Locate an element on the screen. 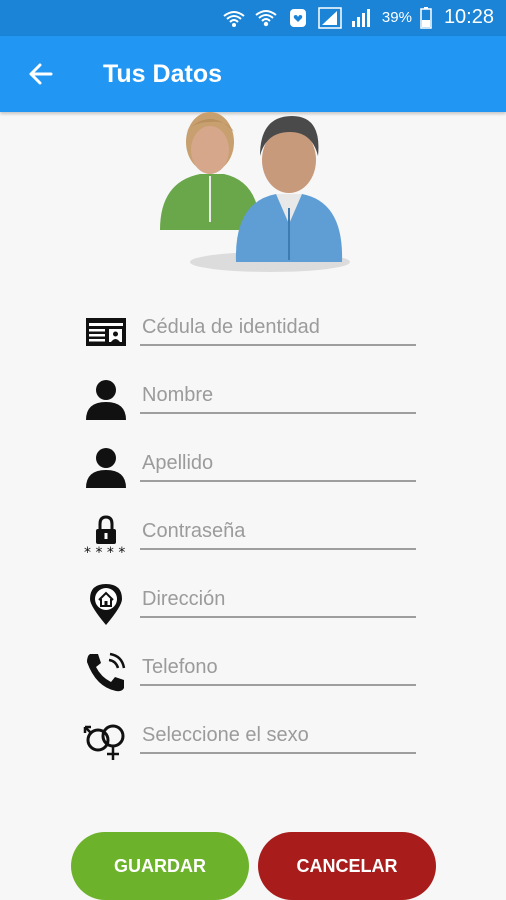 The image size is (506, 900). battery-icon is located at coordinates (426, 17).